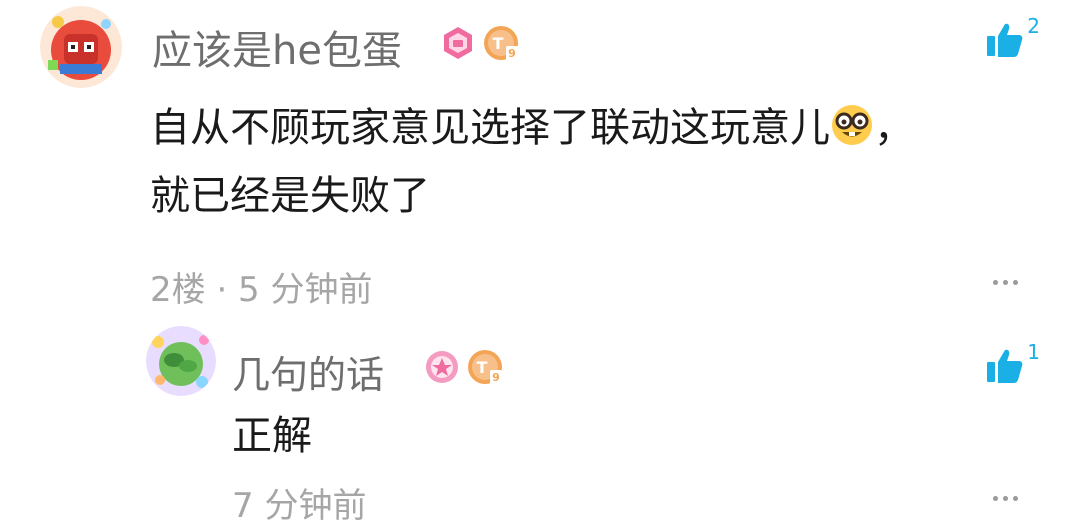 The height and width of the screenshot is (531, 1080). What do you see at coordinates (277, 47) in the screenshot?
I see `username: 应该是he包蛋` at bounding box center [277, 47].